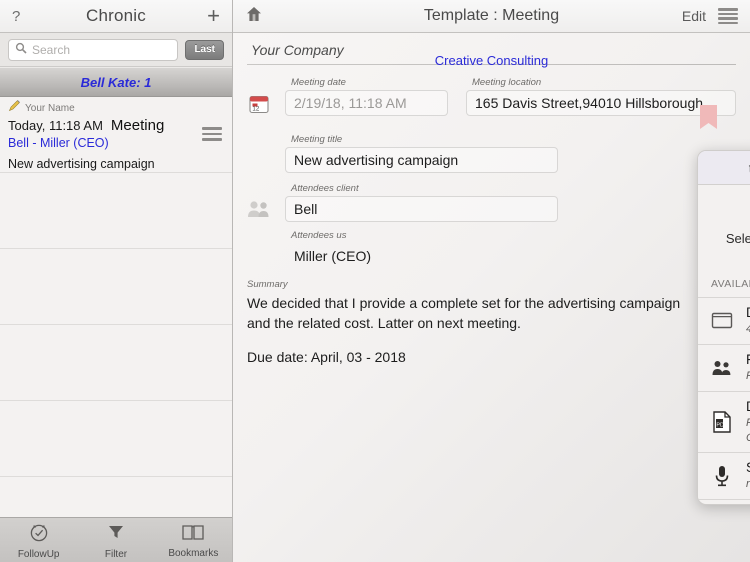  I want to click on tab-filter: Filter, so click(115, 540).